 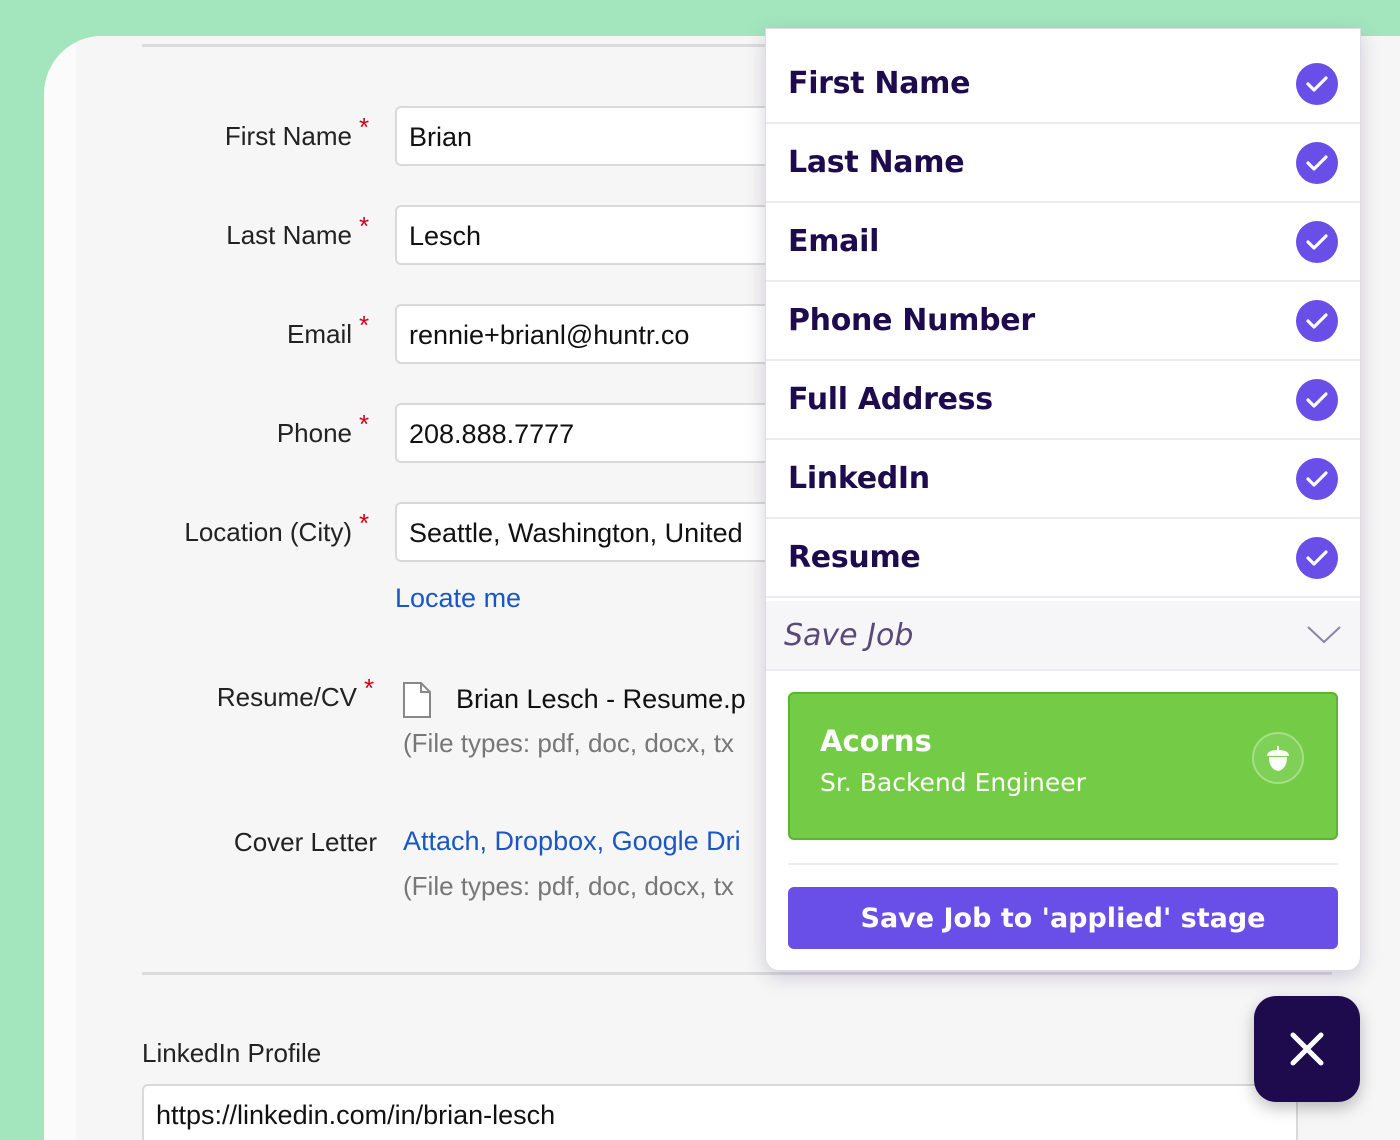 What do you see at coordinates (1063, 864) in the screenshot?
I see `panel-divider` at bounding box center [1063, 864].